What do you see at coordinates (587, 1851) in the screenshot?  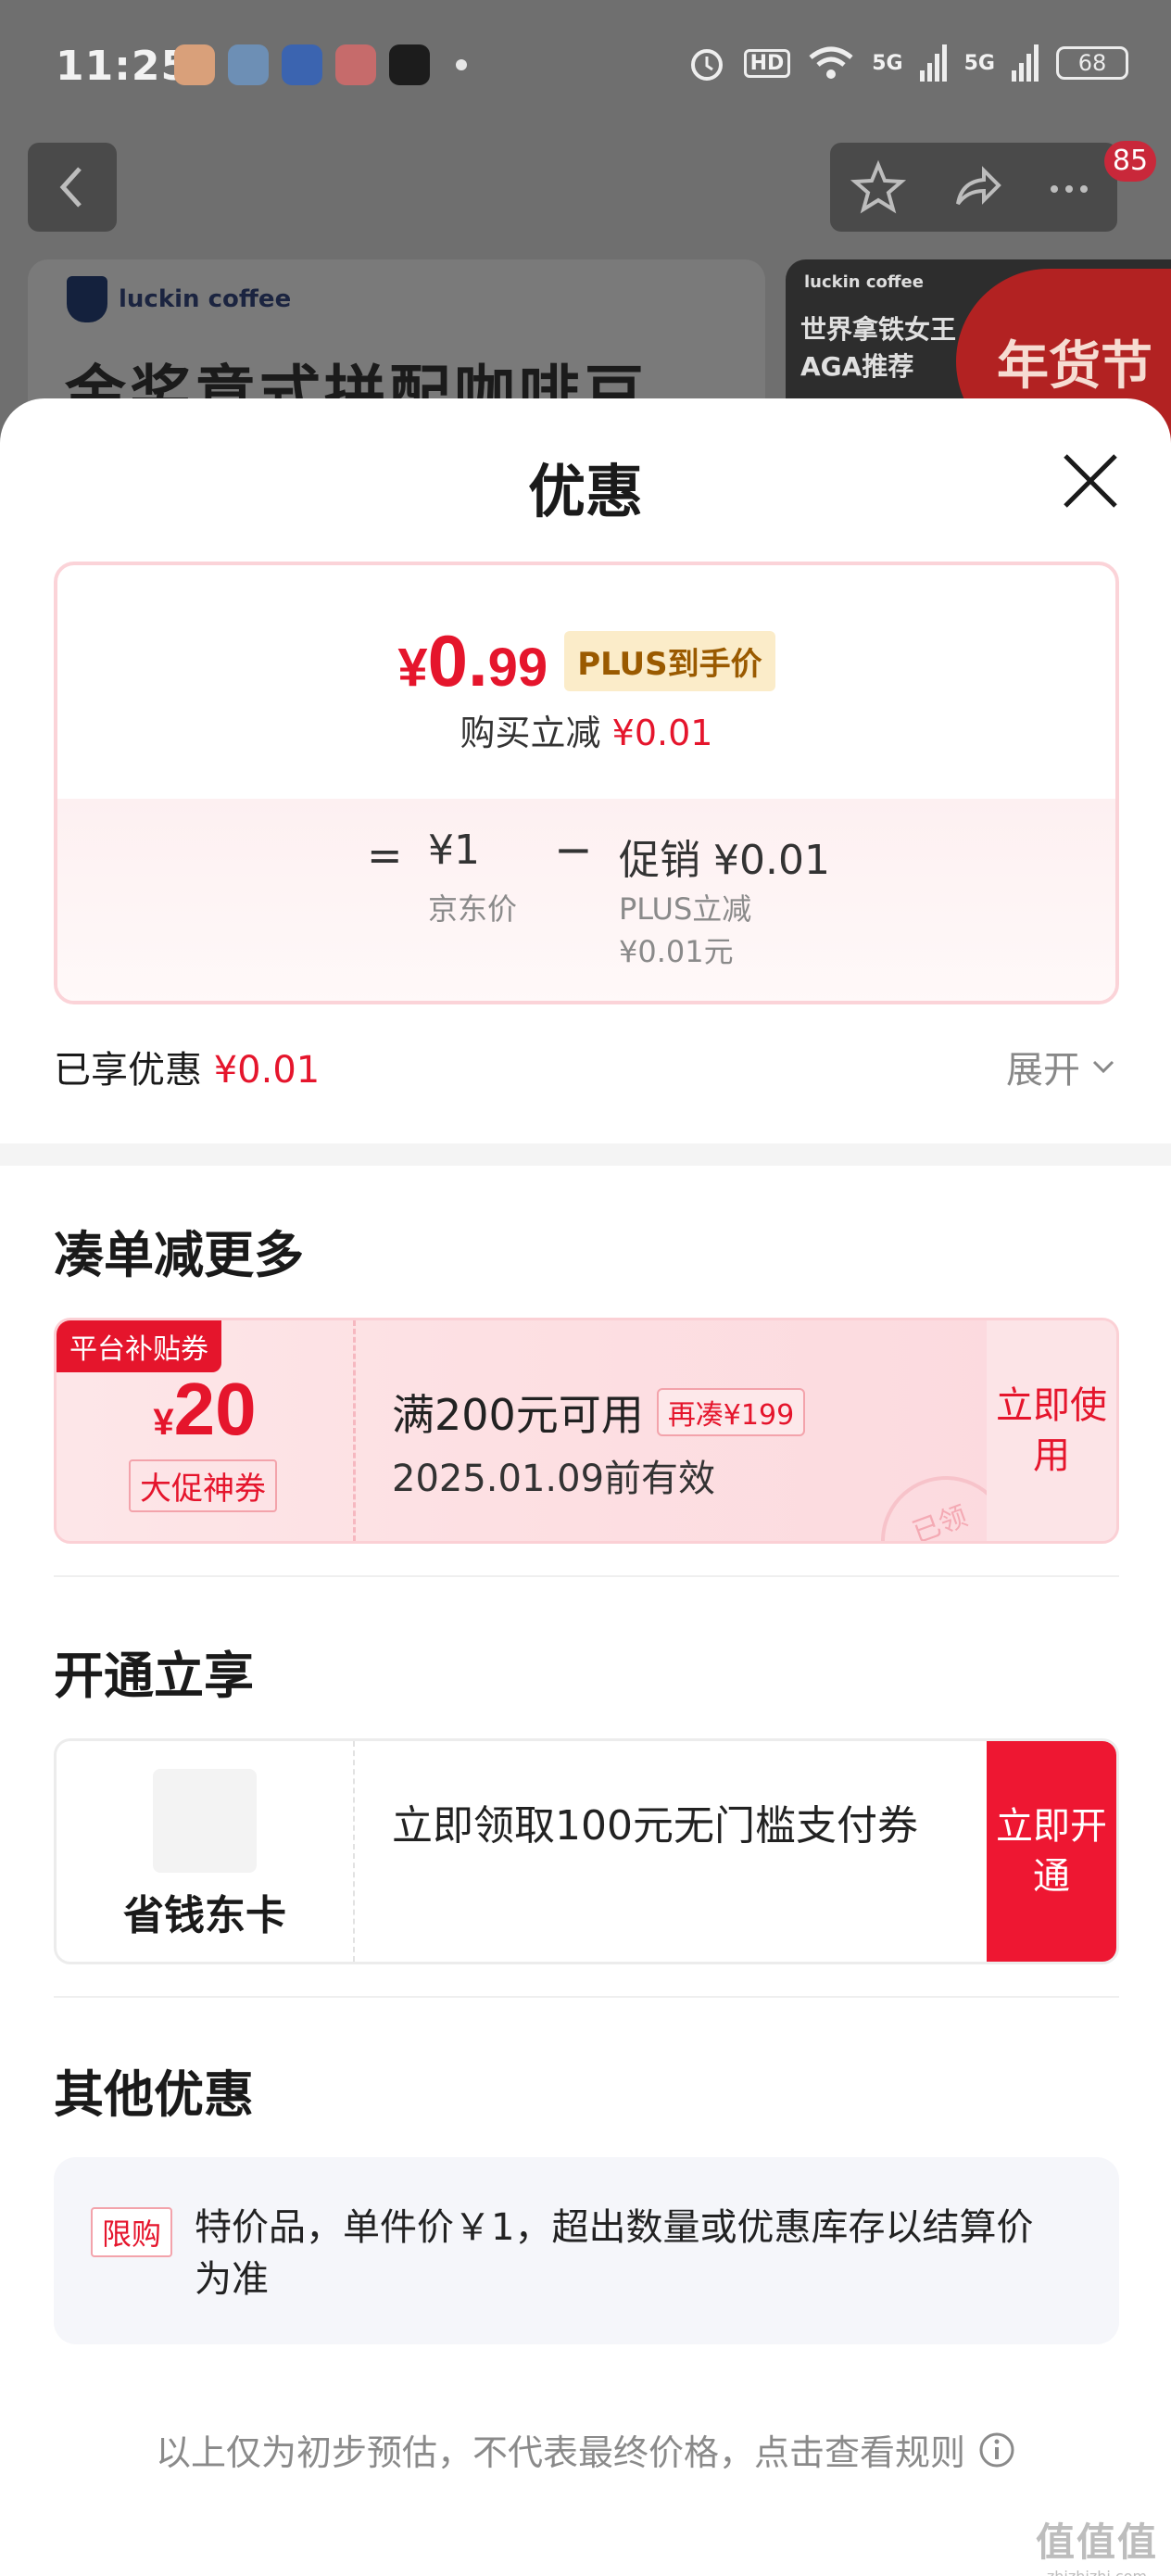 I see `member-card: 省钱东卡 立即领取100元无门槛支付券 立即开通` at bounding box center [587, 1851].